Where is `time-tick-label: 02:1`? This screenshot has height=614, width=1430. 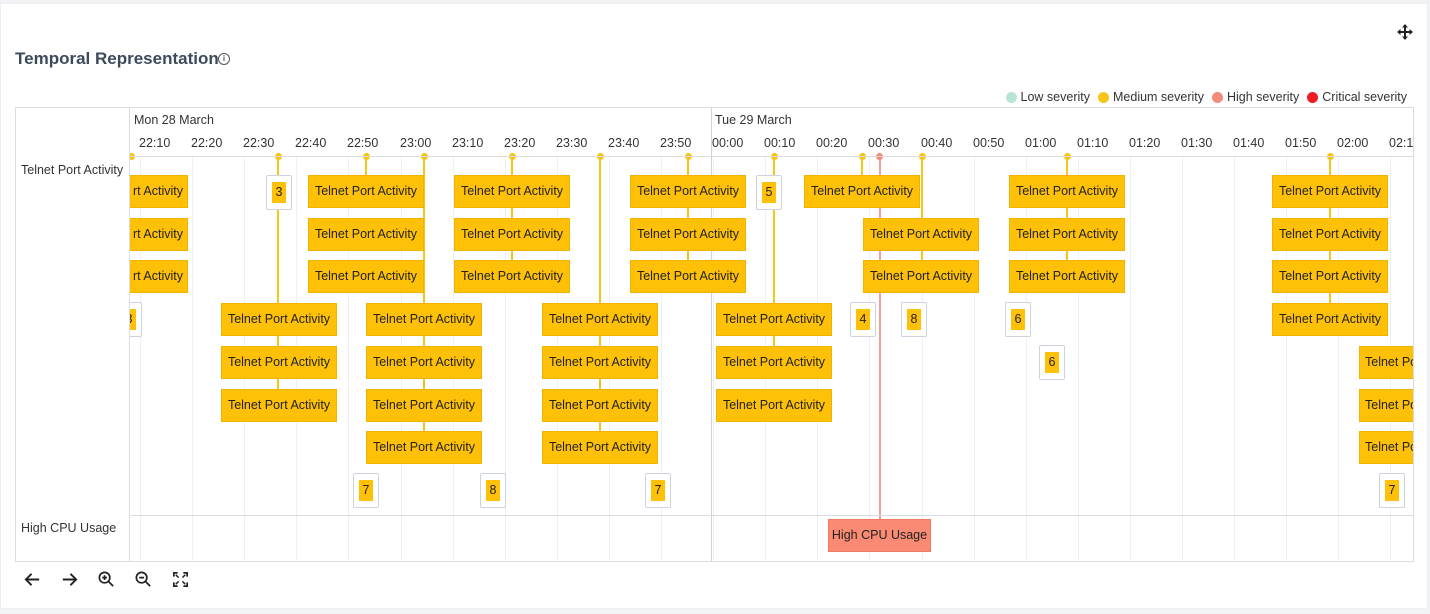 time-tick-label: 02:1 is located at coordinates (1401, 143).